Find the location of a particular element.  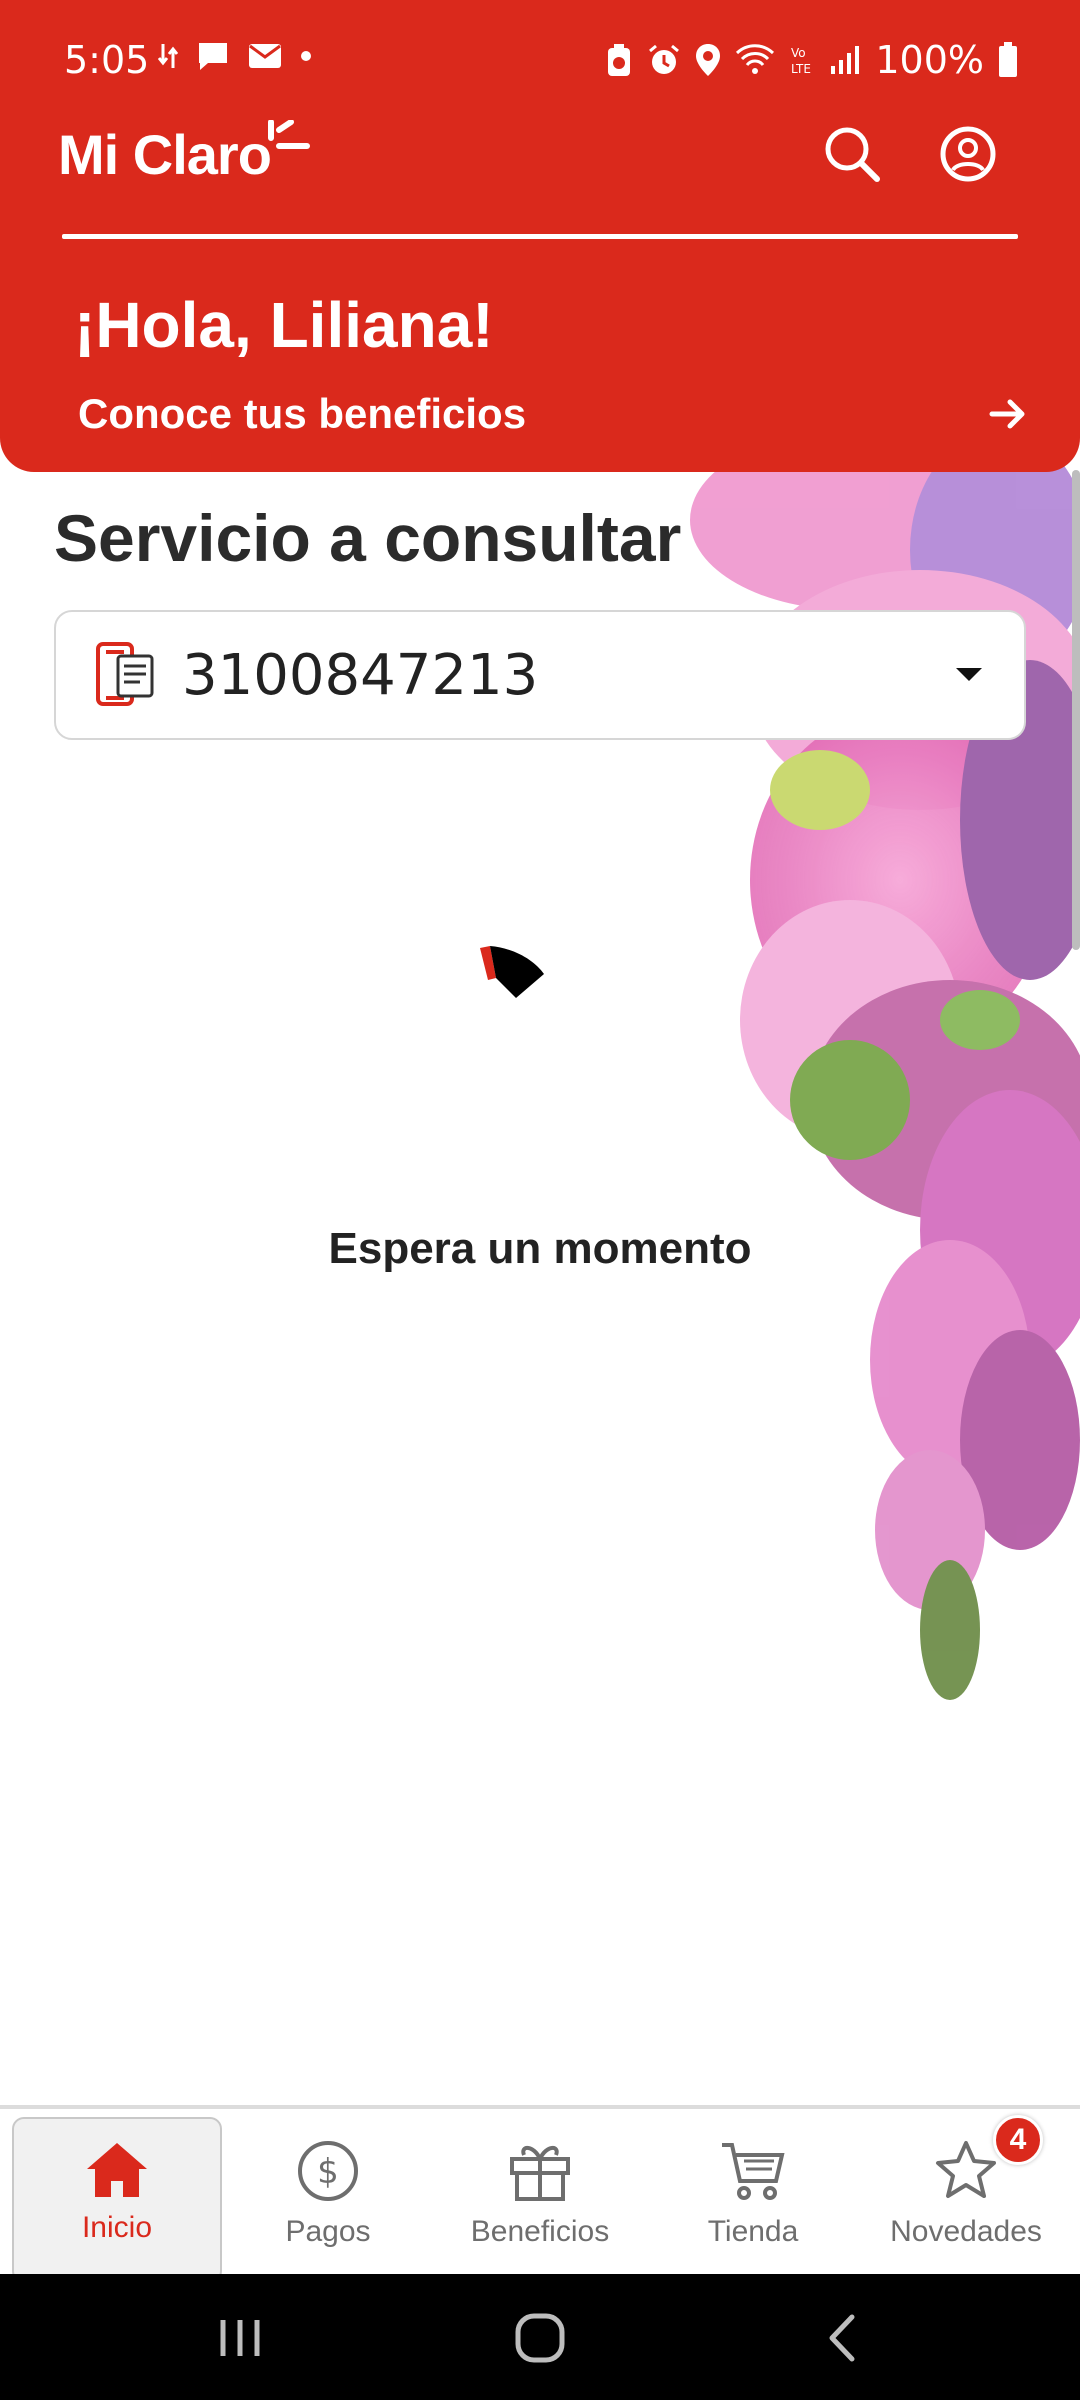

svg-text: LTE is located at coordinates (801, 69).